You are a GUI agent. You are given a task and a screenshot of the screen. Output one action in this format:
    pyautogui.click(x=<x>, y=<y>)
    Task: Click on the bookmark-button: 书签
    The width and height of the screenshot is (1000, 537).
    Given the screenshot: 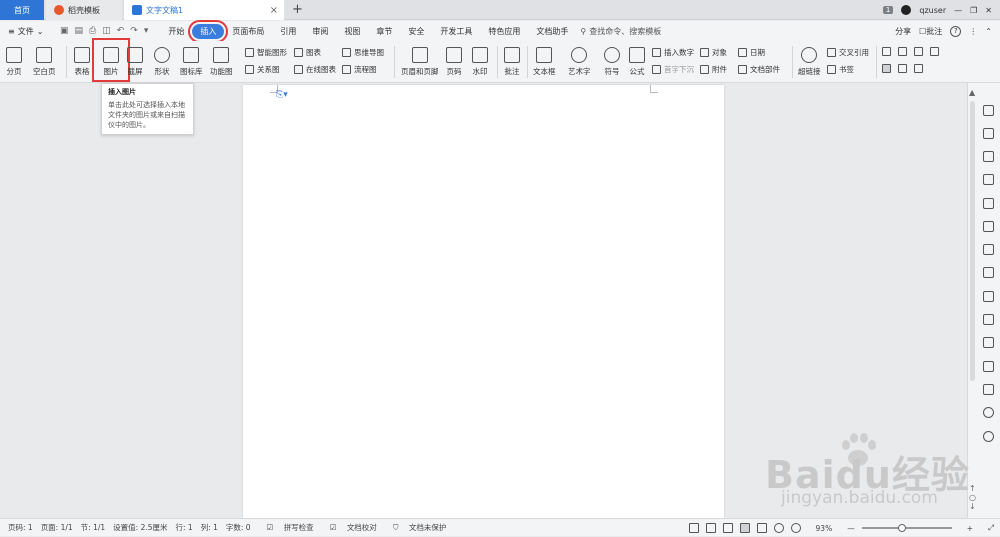 What is the action you would take?
    pyautogui.click(x=840, y=69)
    